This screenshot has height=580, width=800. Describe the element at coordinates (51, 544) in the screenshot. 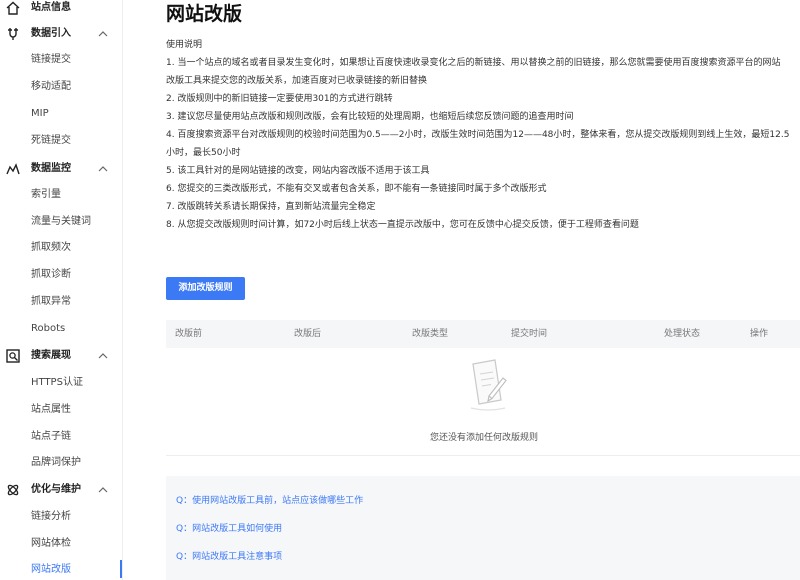

I see `sidebar-item-site-check: 网站体检` at that location.